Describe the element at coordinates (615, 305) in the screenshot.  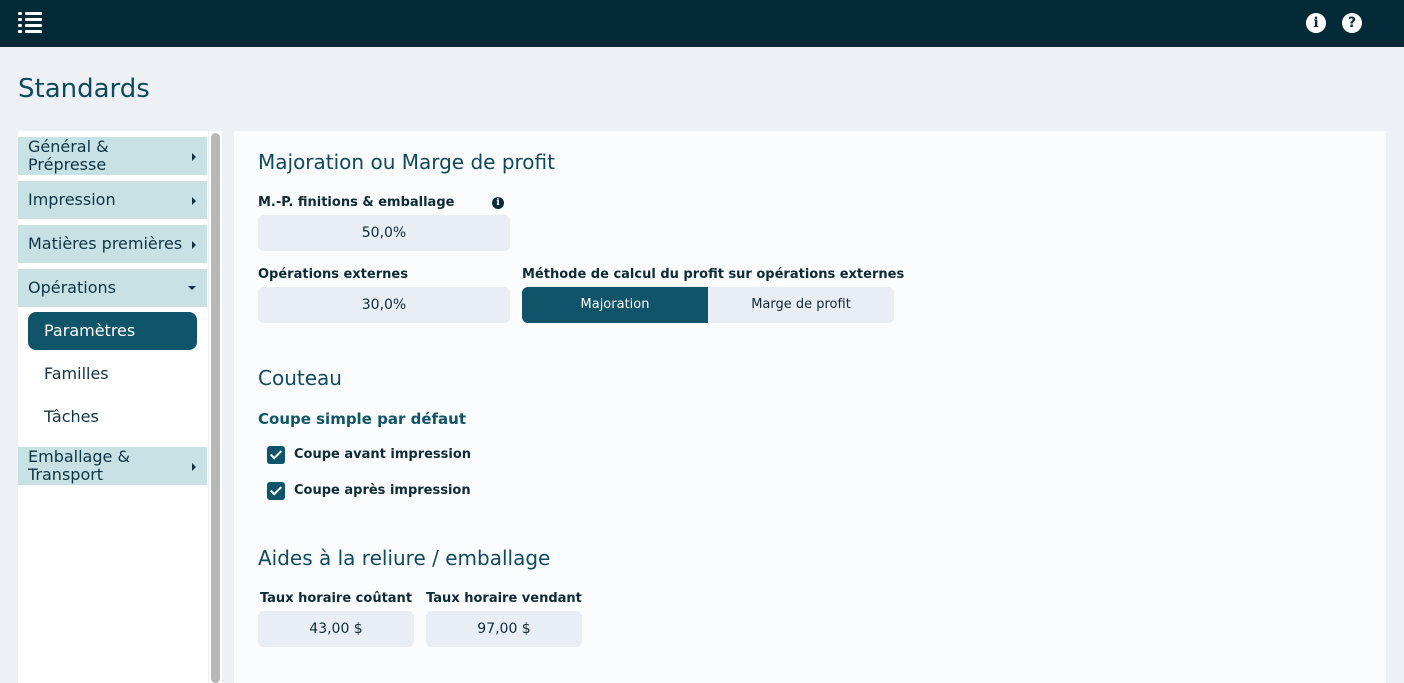
I see `majoration-option-button: Majoration` at that location.